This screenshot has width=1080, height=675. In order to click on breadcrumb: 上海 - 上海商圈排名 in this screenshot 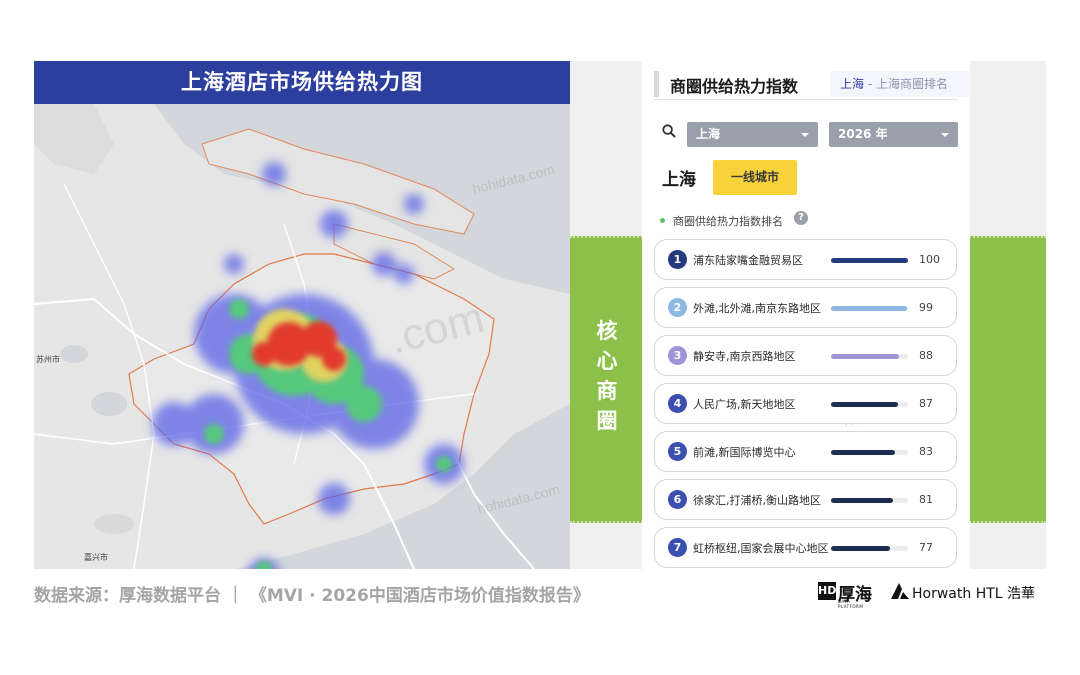, I will do `click(900, 84)`.